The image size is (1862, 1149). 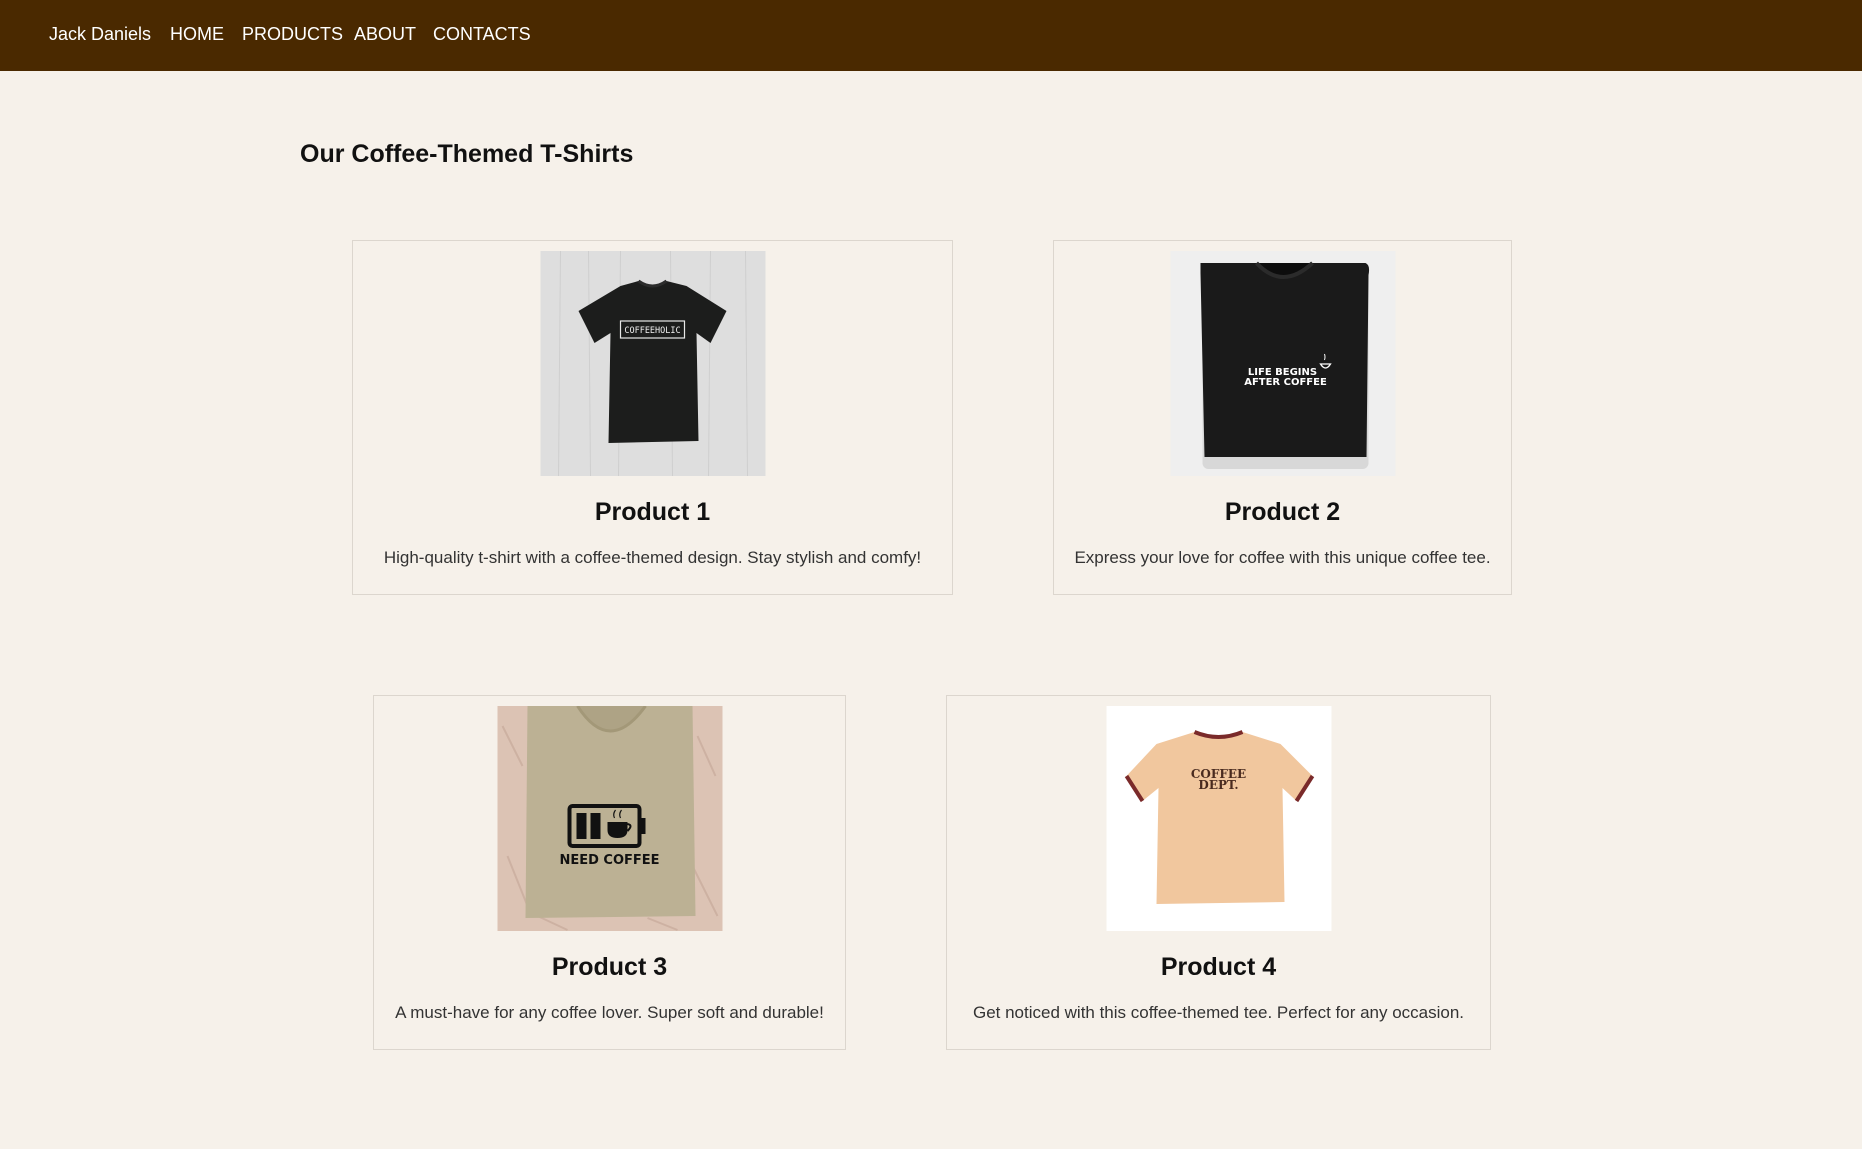 What do you see at coordinates (652, 331) in the screenshot?
I see `shirt-print-text-1: COFFEEHOLIC` at bounding box center [652, 331].